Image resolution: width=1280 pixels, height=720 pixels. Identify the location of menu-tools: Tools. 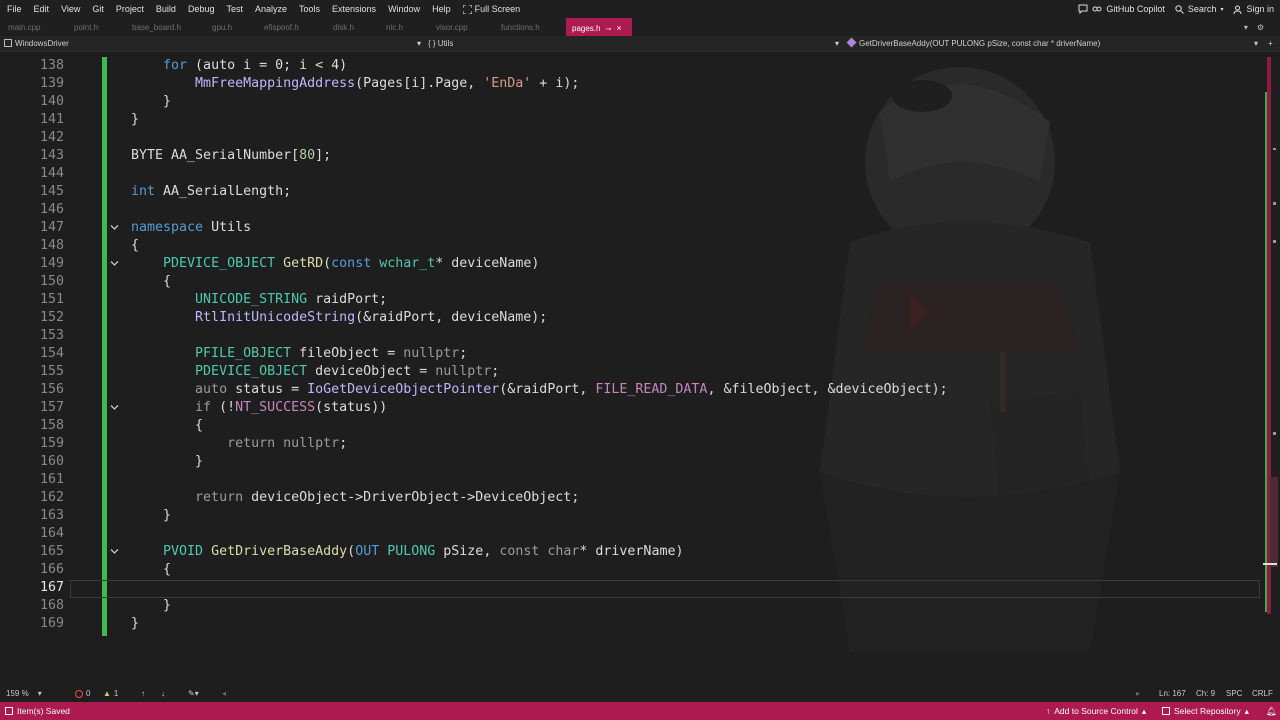
(309, 9).